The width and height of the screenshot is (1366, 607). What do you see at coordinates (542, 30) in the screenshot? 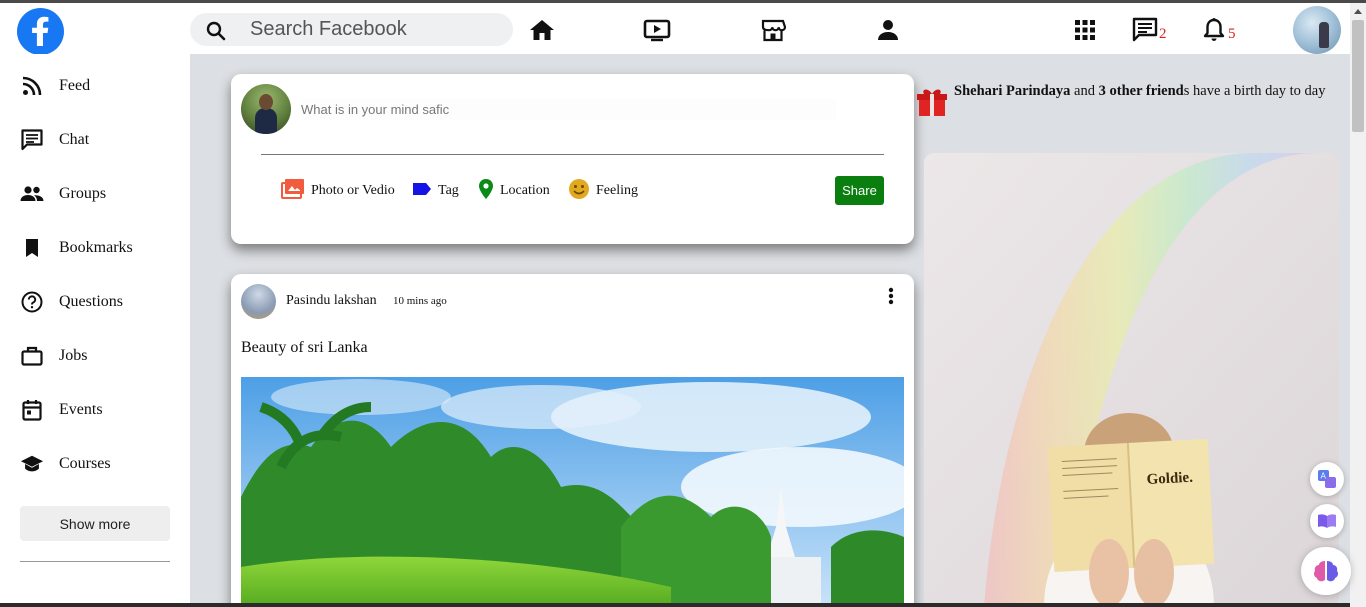
I see `home-icon` at bounding box center [542, 30].